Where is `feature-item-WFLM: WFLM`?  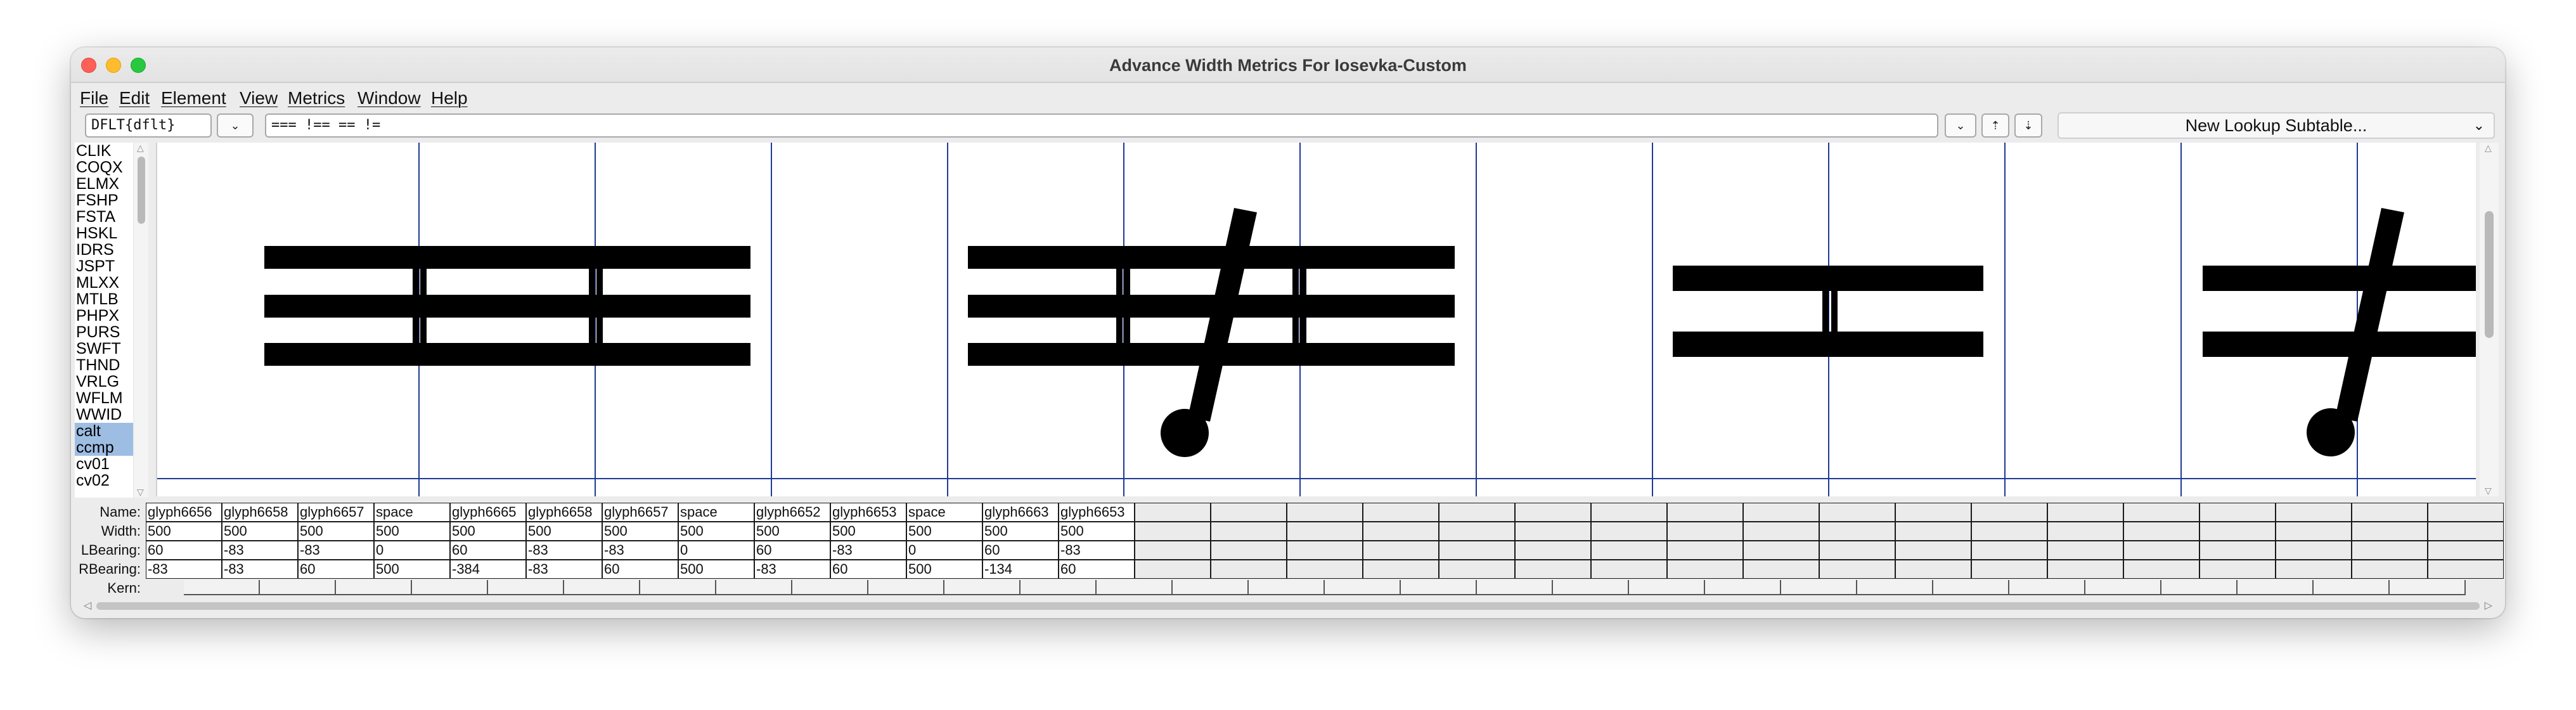
feature-item-WFLM: WFLM is located at coordinates (104, 398).